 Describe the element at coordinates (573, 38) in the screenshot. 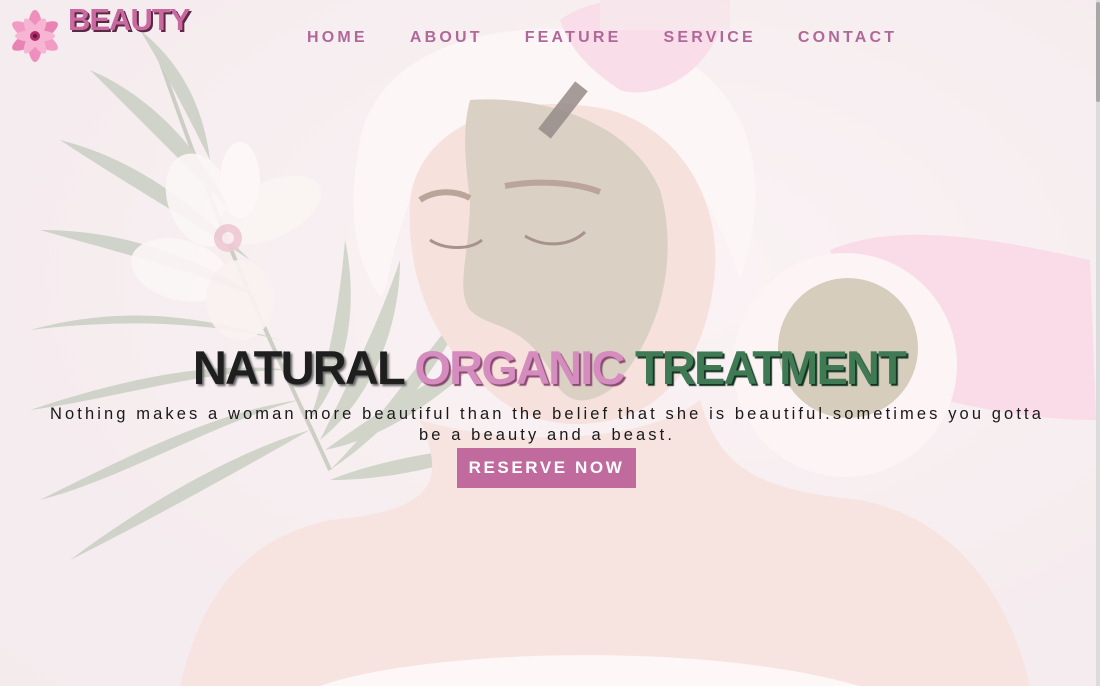

I see `nav-feature: FEATURE` at that location.